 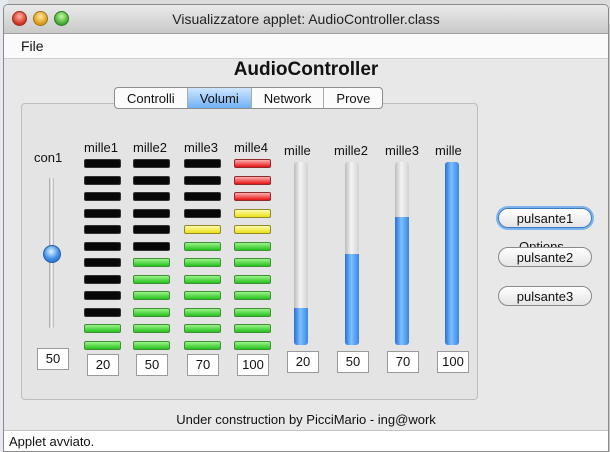 I want to click on slider-knob, so click(x=52, y=254).